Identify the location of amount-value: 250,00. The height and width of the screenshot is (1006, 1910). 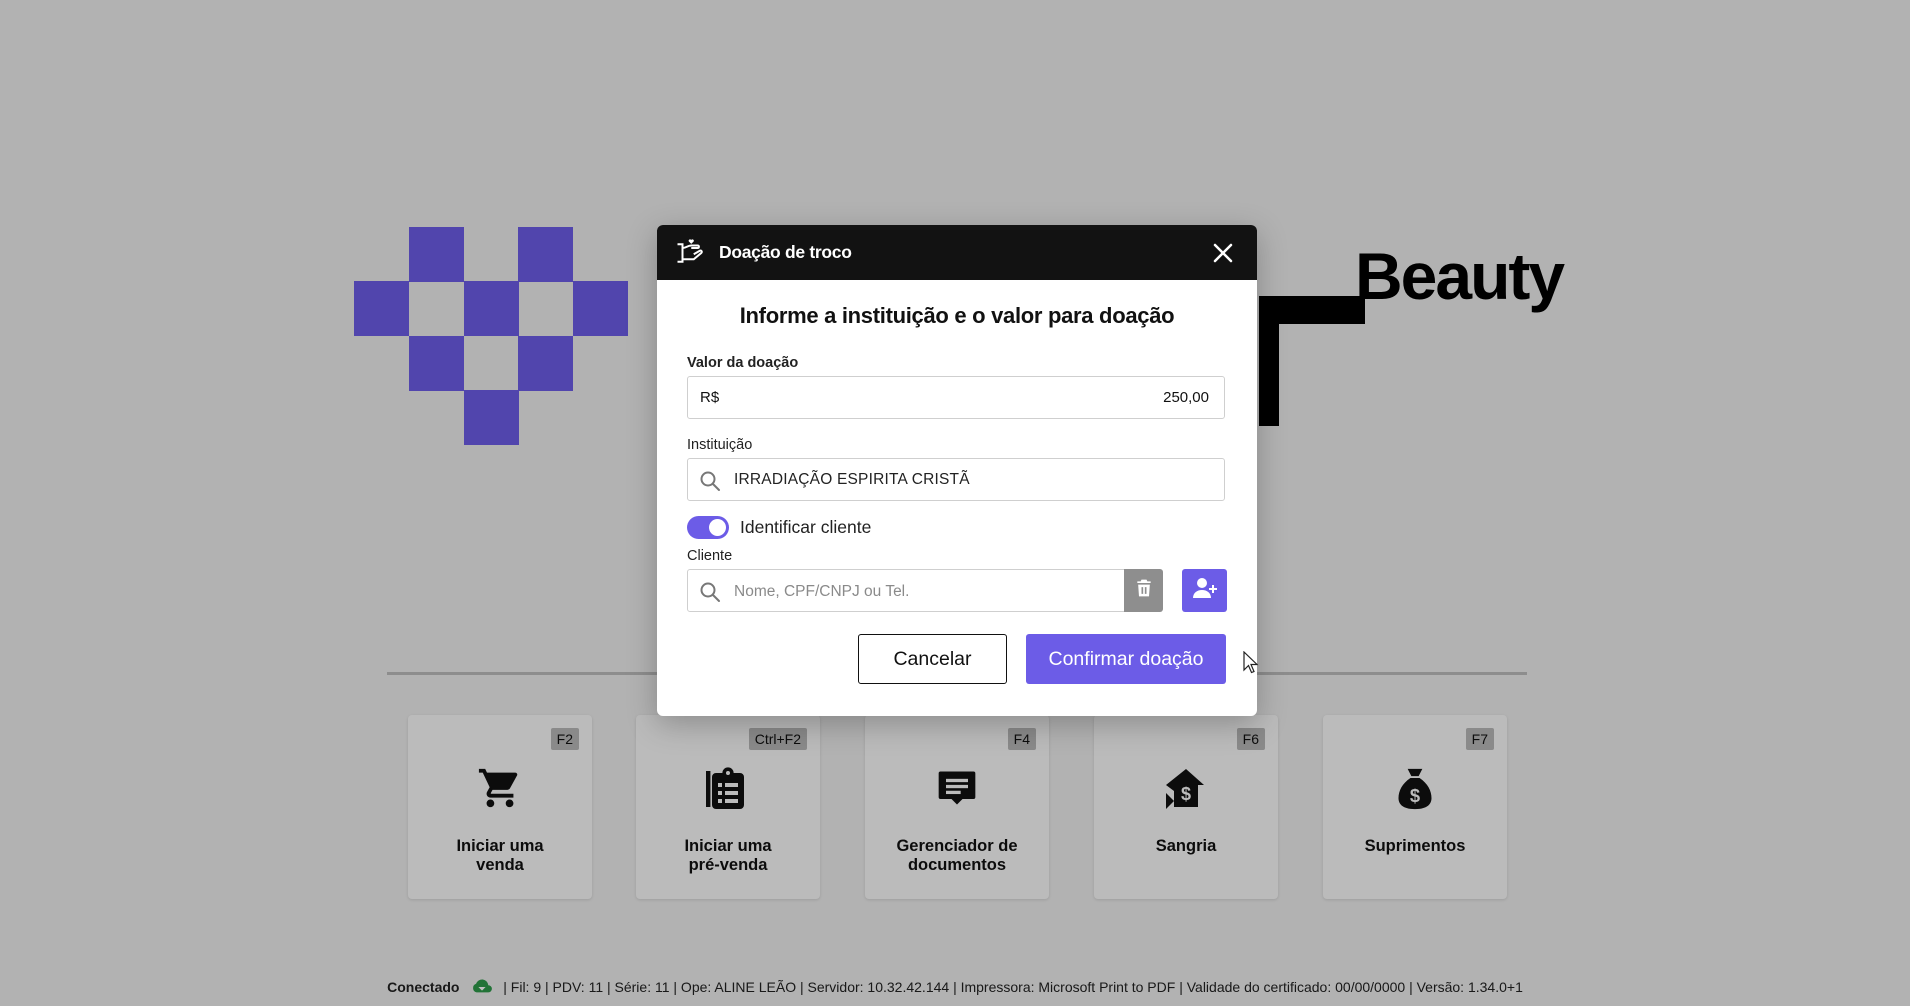
(1186, 397).